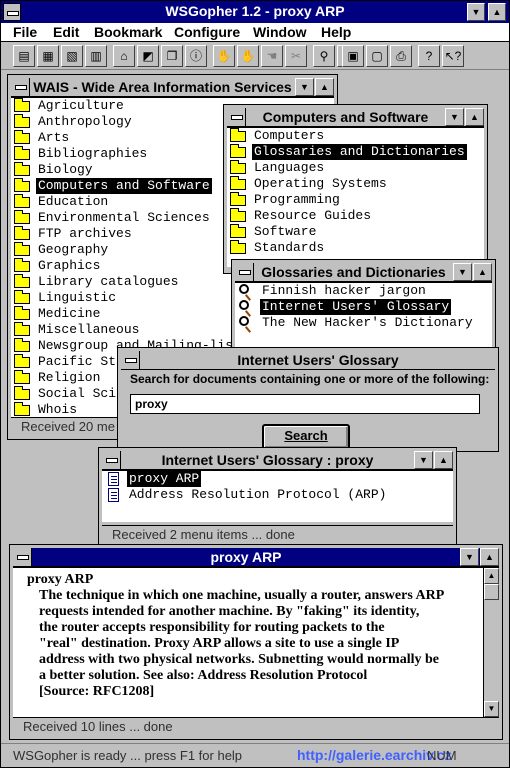  Describe the element at coordinates (401, 56) in the screenshot. I see `print-icon: ⎙` at that location.